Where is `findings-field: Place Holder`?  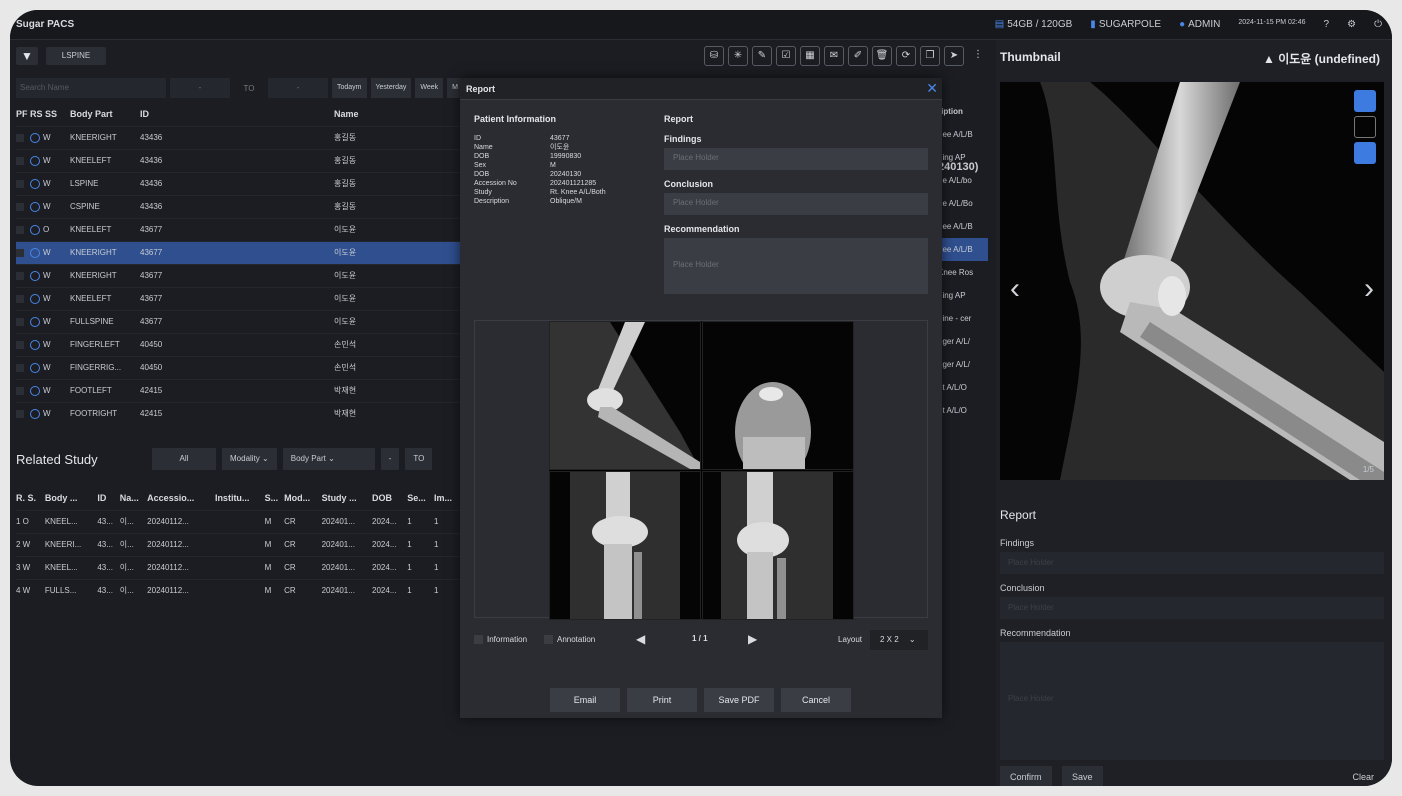
findings-field: Place Holder is located at coordinates (1192, 563).